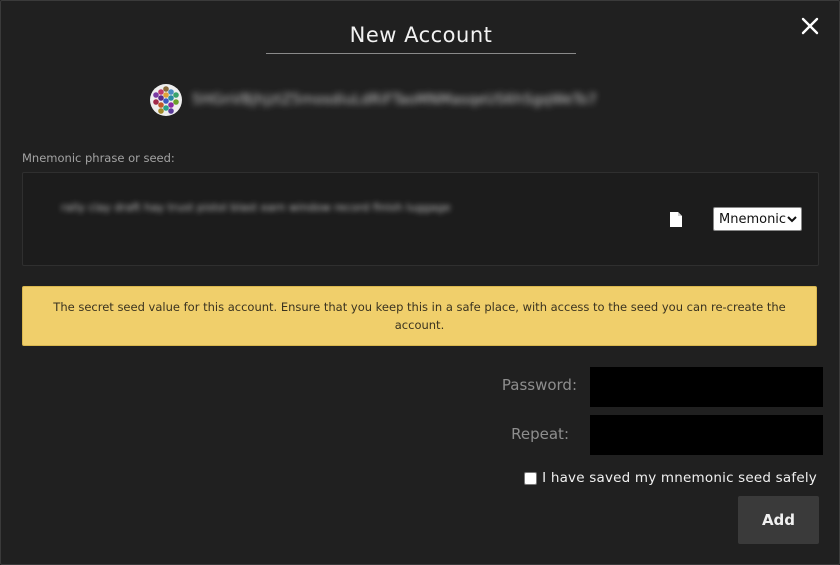  Describe the element at coordinates (679, 478) in the screenshot. I see `saved-seed-label: I have saved my mnemonic seed safely` at that location.